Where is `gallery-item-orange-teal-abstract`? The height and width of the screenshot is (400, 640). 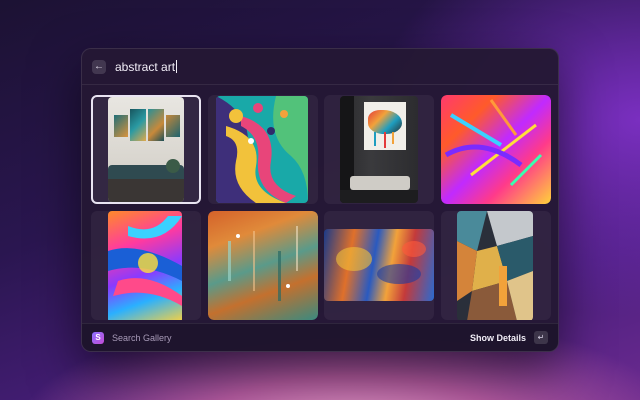
gallery-item-orange-teal-abstract is located at coordinates (263, 265).